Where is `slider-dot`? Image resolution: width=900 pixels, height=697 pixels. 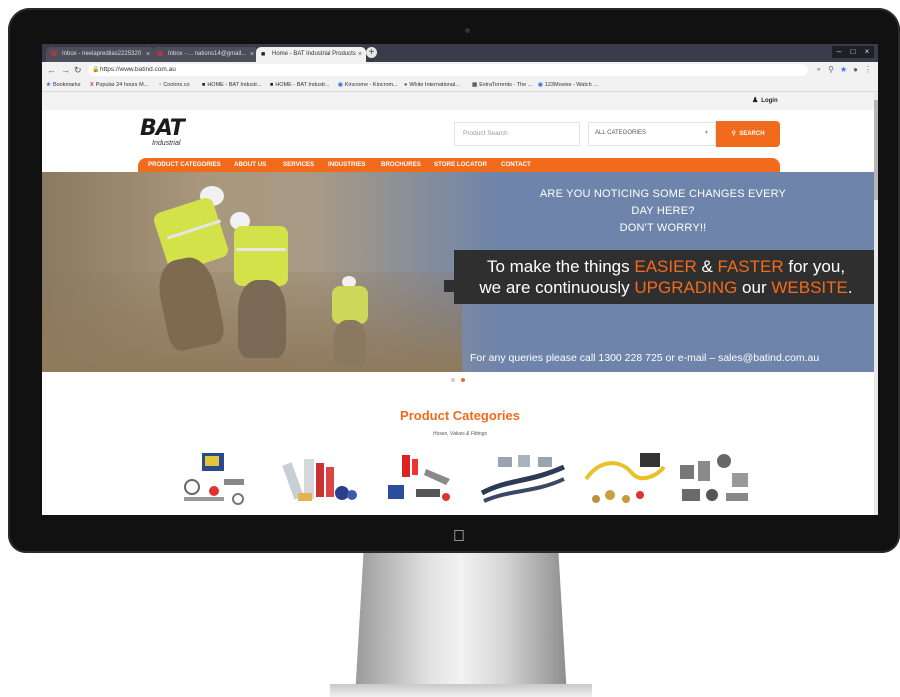
slider-dot is located at coordinates (453, 380).